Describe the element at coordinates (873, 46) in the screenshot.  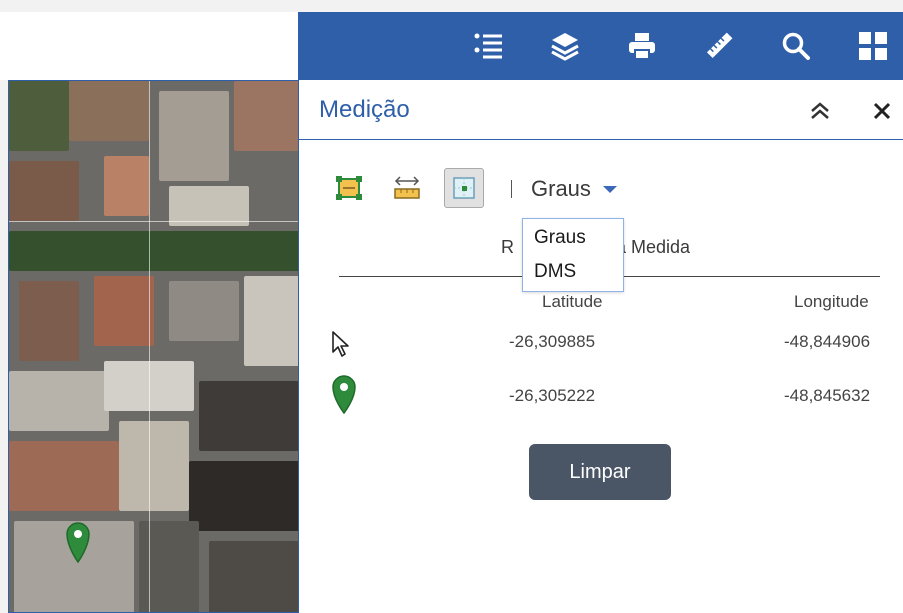
I see `widgets-grid-icon` at that location.